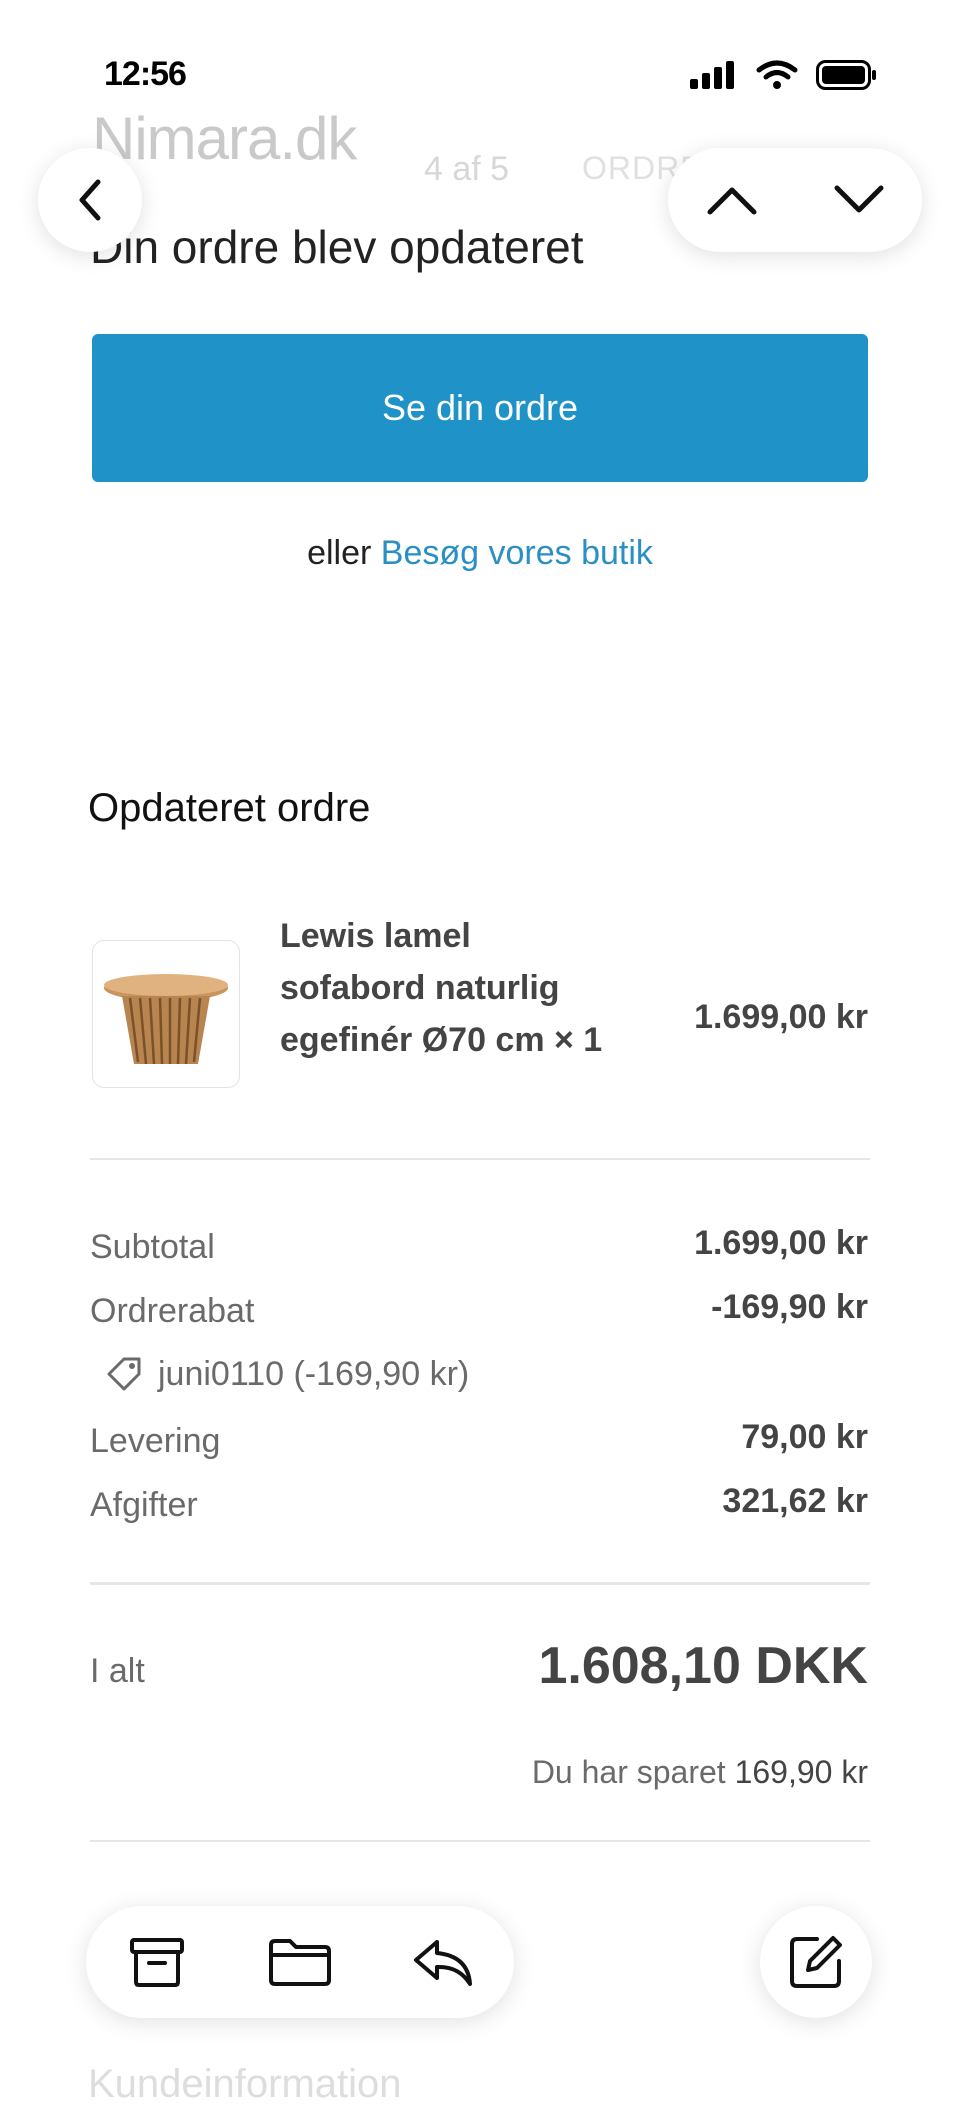 This screenshot has height=2107, width=960. Describe the element at coordinates (155, 1441) in the screenshot. I see `shipping-label: Levering` at that location.